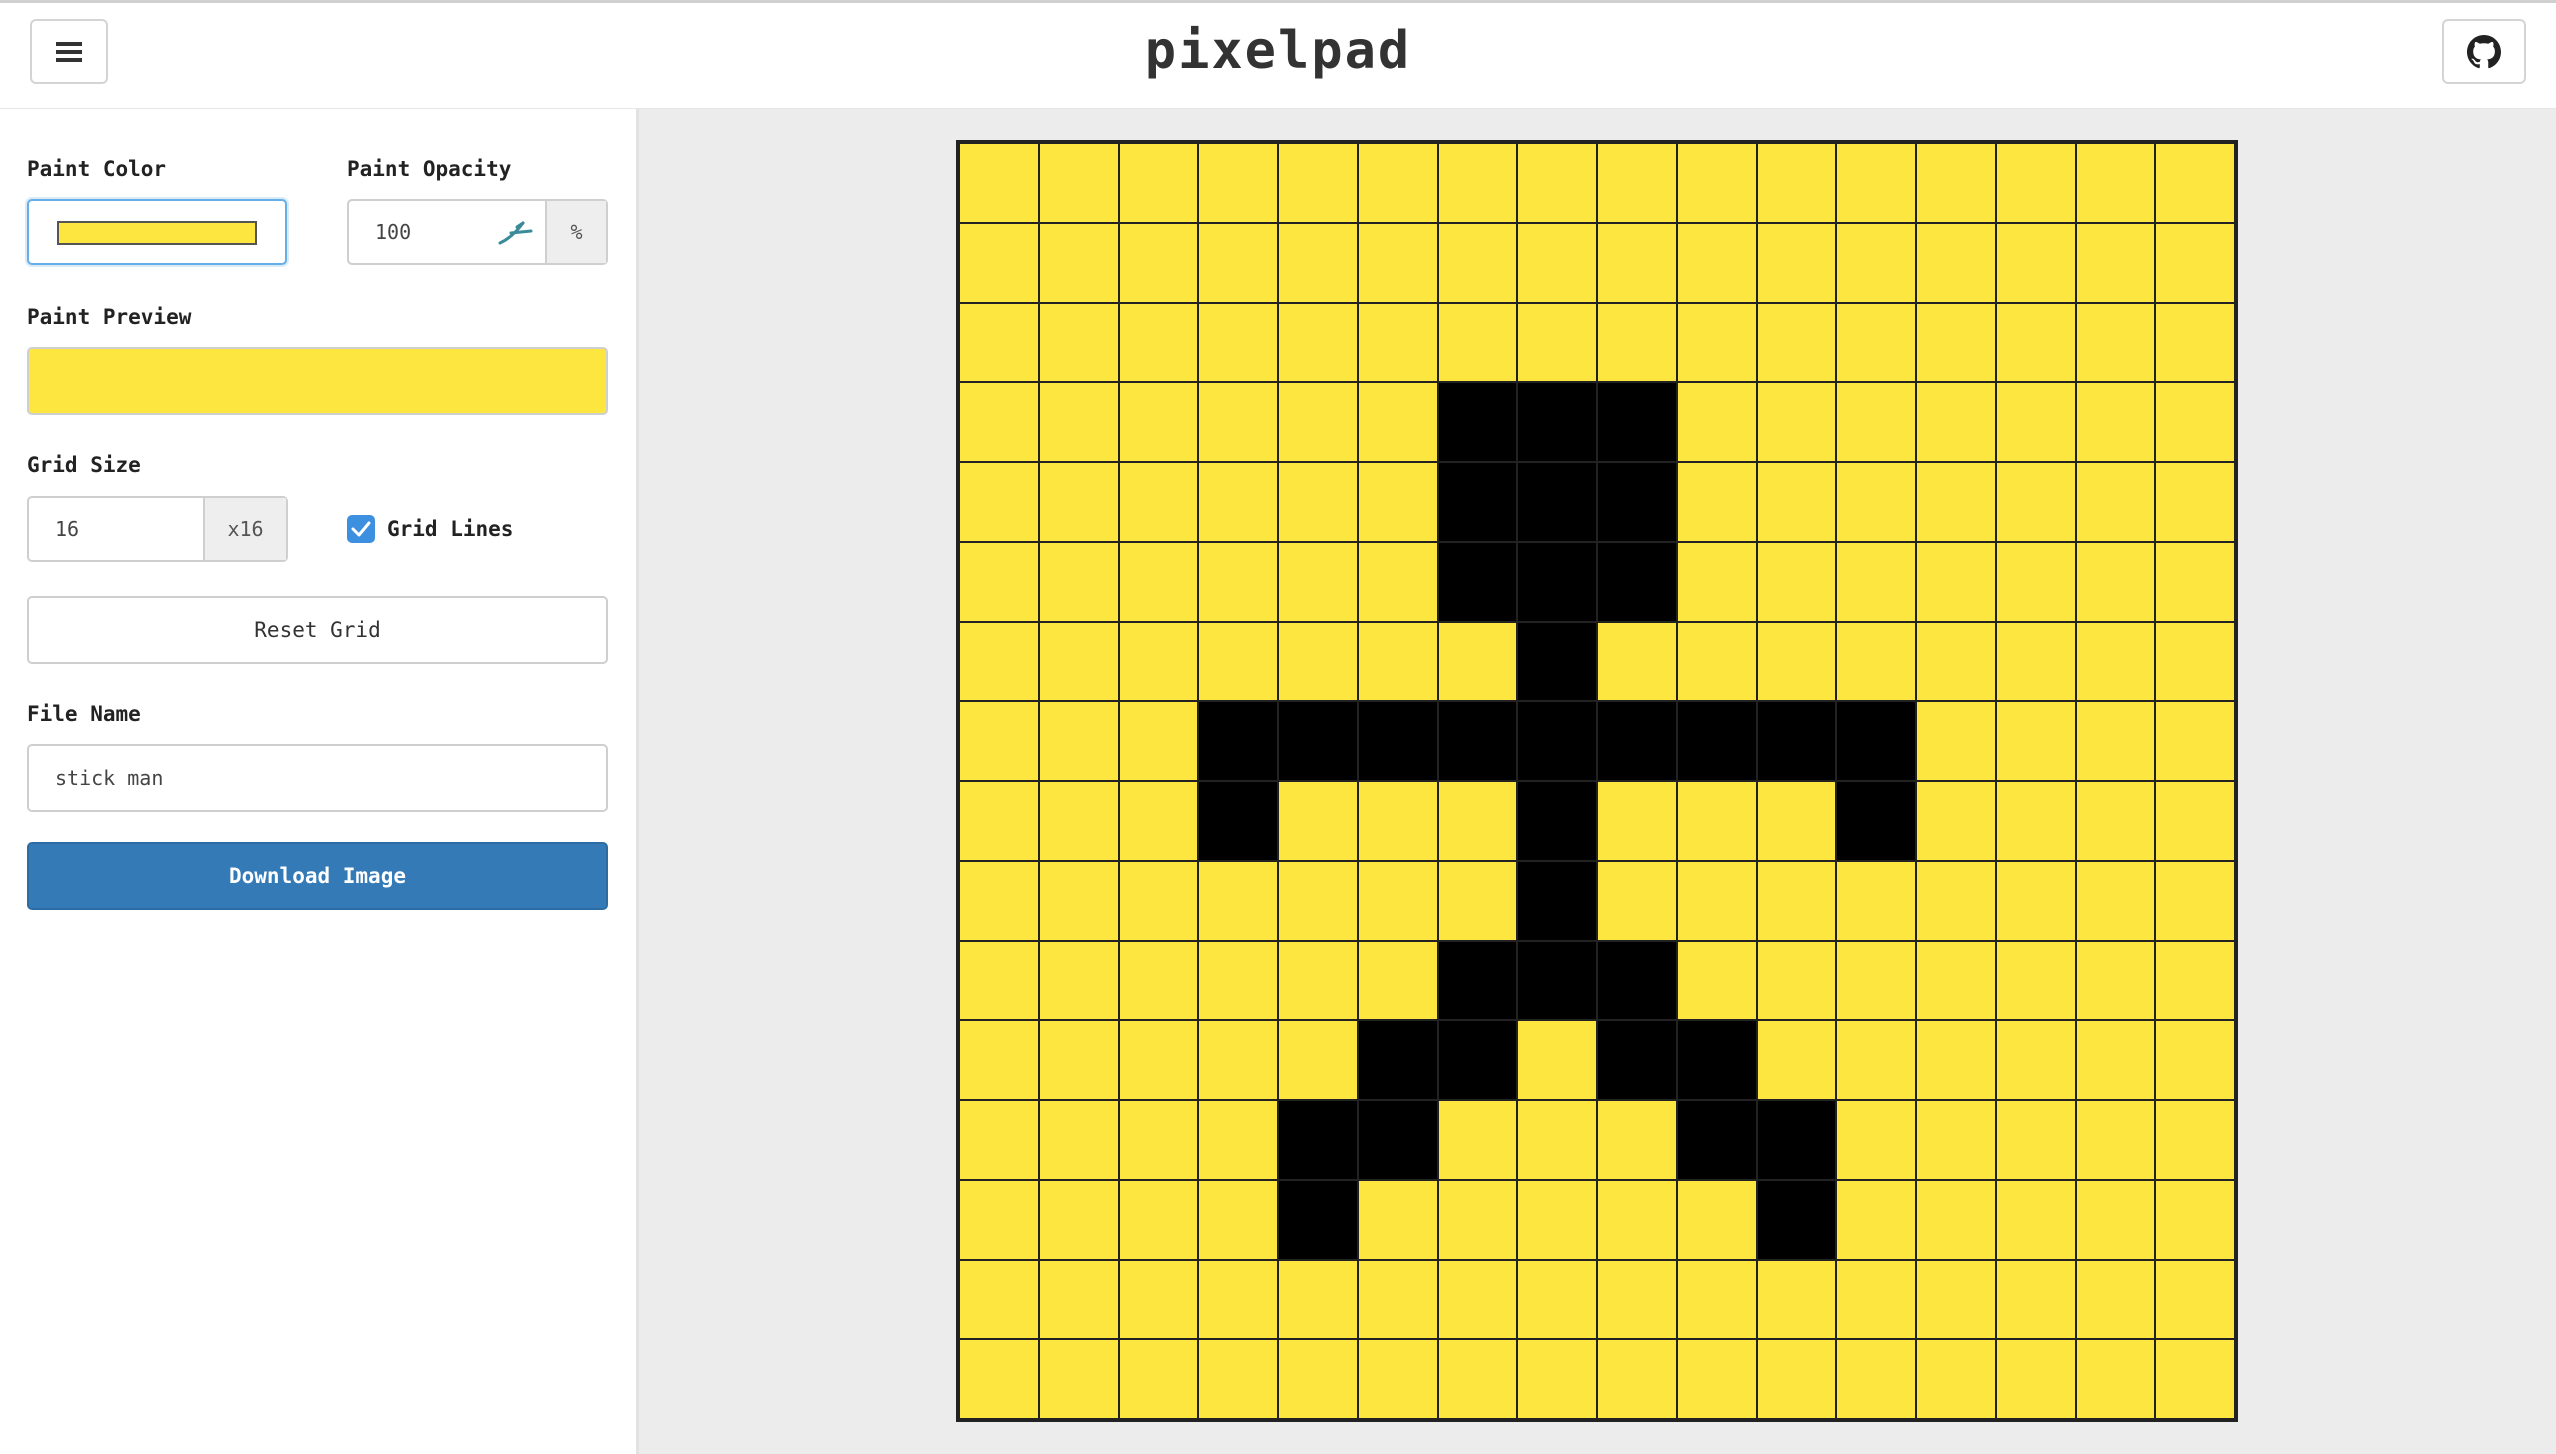 Image resolution: width=2556 pixels, height=1454 pixels. What do you see at coordinates (518, 233) in the screenshot?
I see `opacity-stepper-icon` at bounding box center [518, 233].